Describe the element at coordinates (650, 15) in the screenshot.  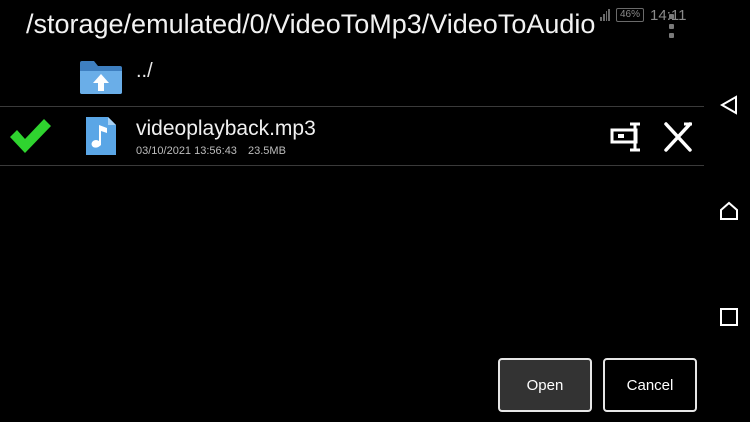
I see `status-bar: 46% 14:11` at that location.